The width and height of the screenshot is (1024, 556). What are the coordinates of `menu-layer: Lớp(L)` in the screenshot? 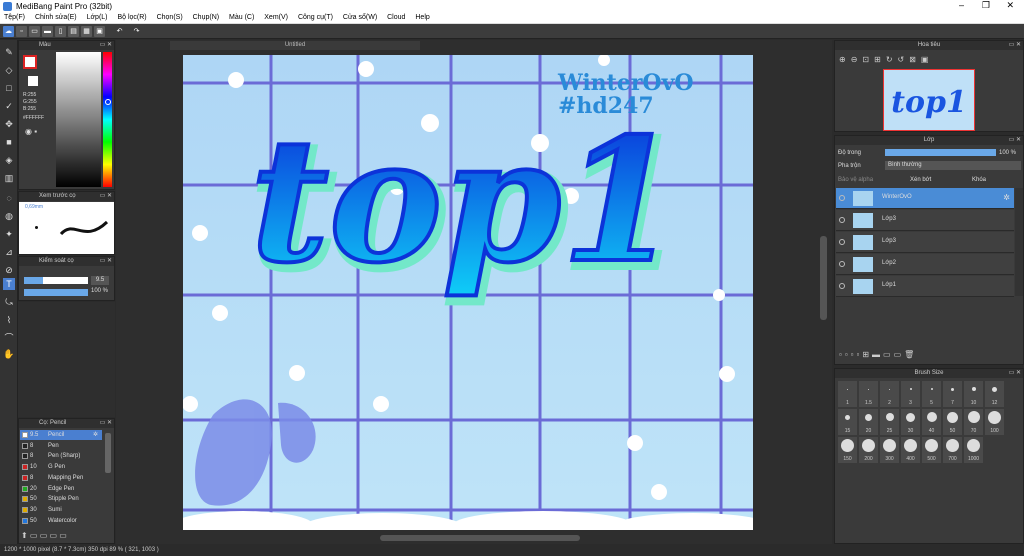 It's located at (97, 18).